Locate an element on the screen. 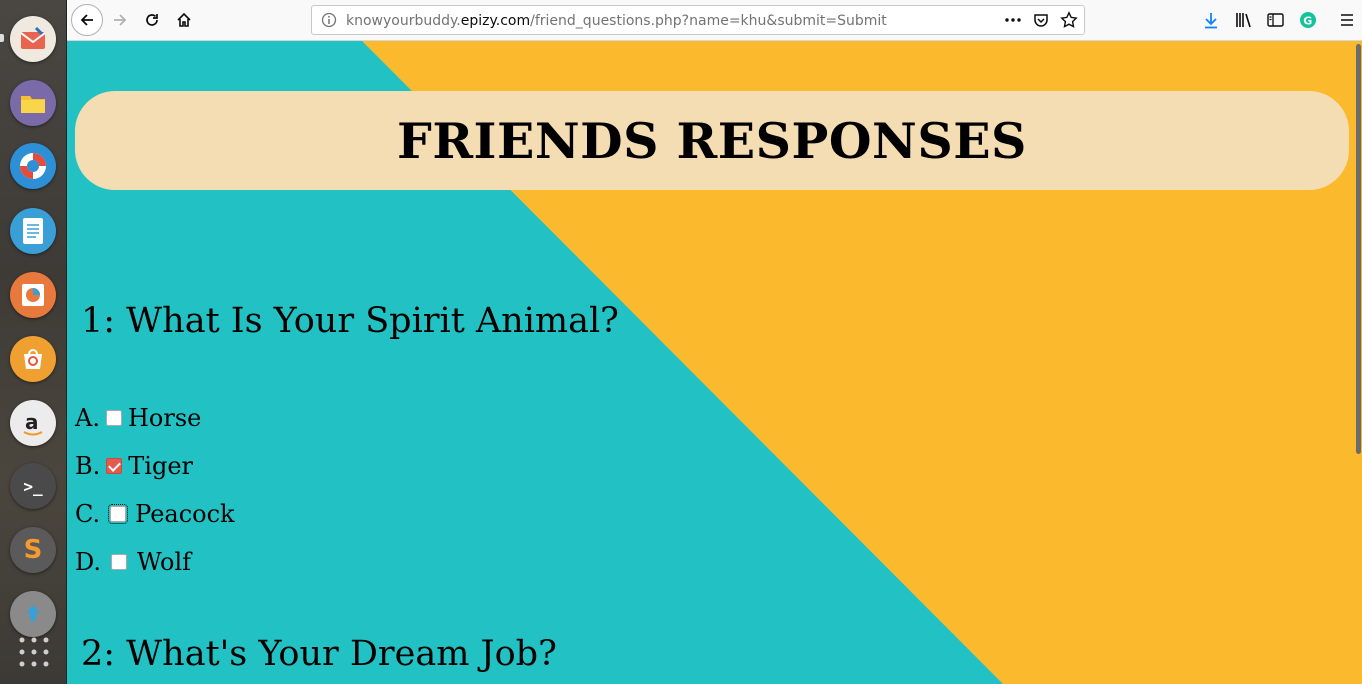 This screenshot has width=1362, height=684. terminal-icon: >_ is located at coordinates (33, 486).